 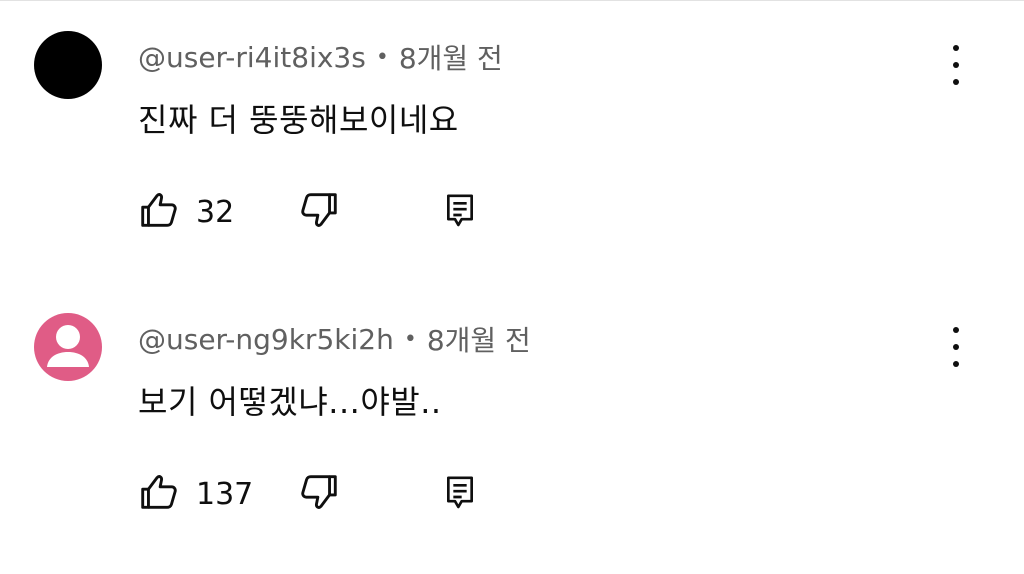 What do you see at coordinates (185, 212) in the screenshot?
I see `like-button: 32` at bounding box center [185, 212].